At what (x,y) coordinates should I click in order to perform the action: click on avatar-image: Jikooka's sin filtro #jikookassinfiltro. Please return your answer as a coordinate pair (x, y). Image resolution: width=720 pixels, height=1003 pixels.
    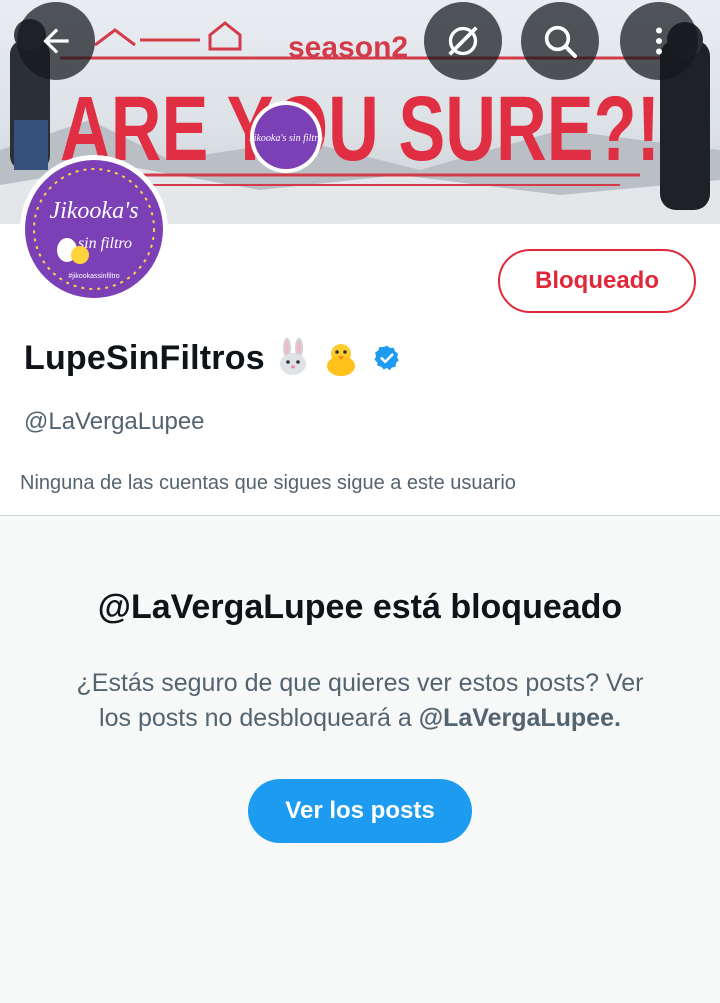
    Looking at the image, I should click on (94, 229).